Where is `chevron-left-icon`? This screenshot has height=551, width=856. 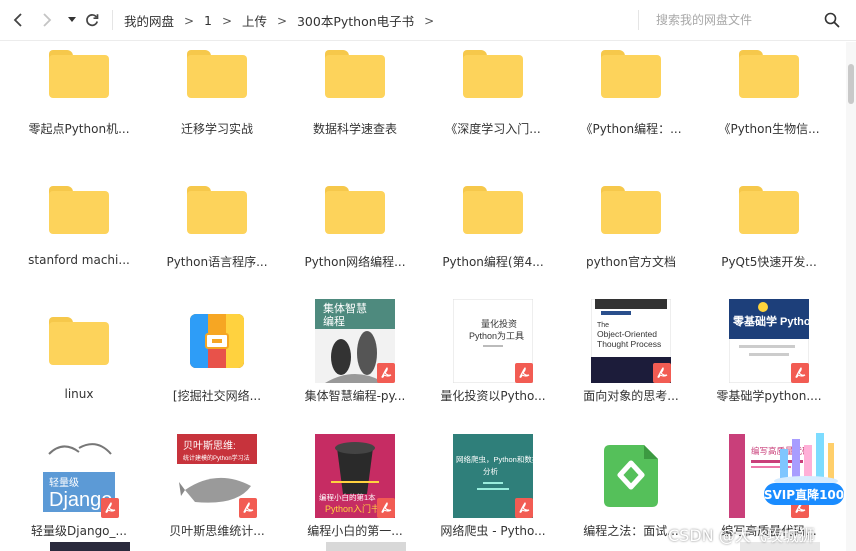
chevron-left-icon is located at coordinates (17, 20).